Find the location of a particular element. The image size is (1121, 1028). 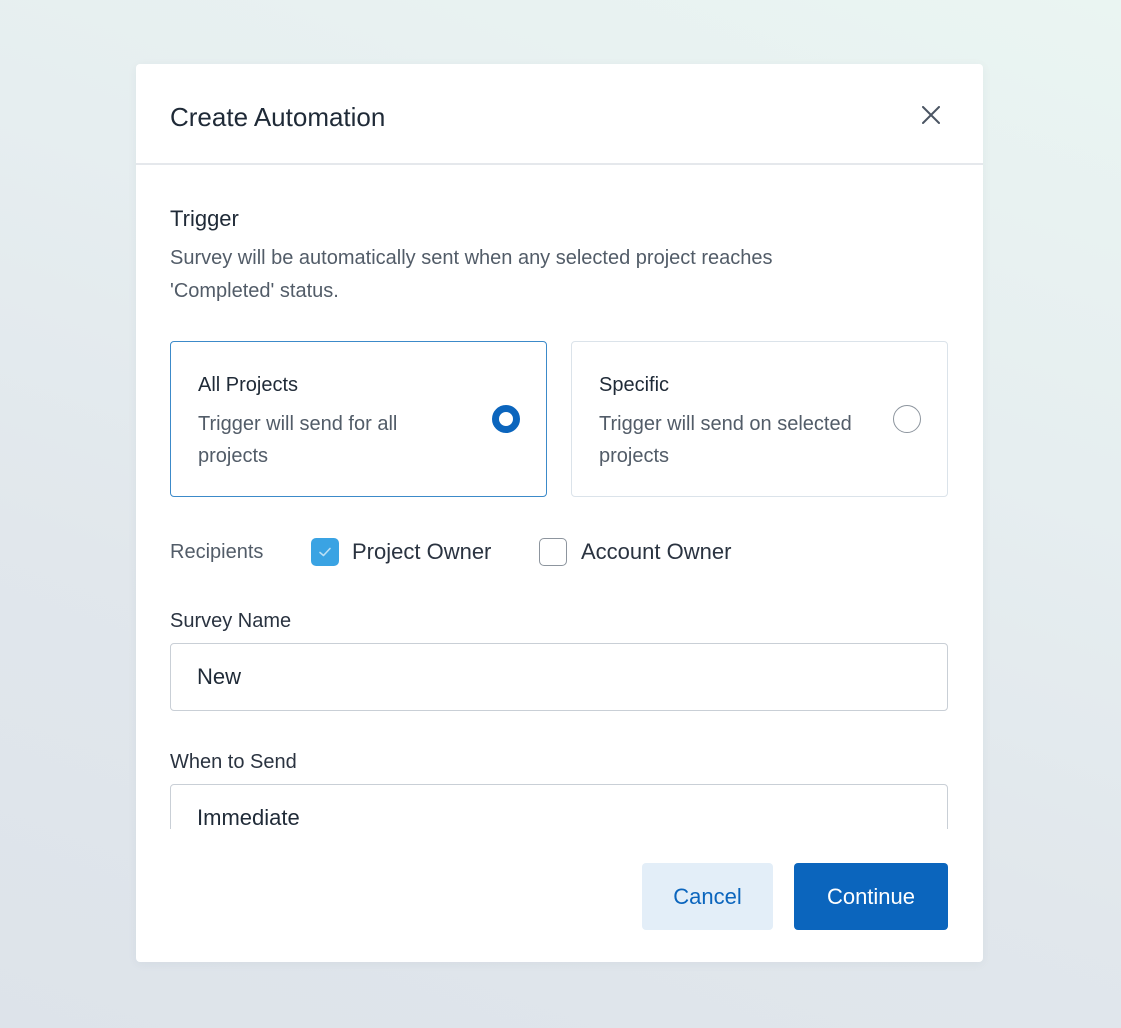

when-to-send-input is located at coordinates (559, 806).